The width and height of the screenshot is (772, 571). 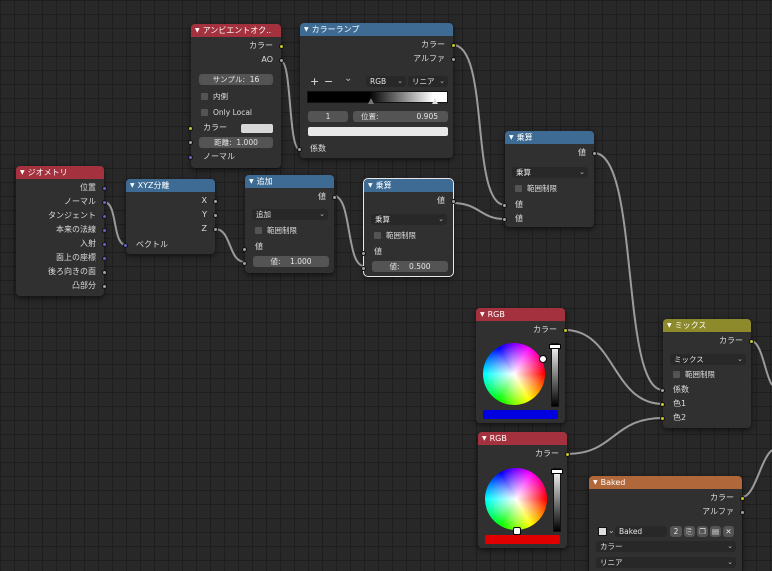 I want to click on output-incoming-socket, so click(x=104, y=244).